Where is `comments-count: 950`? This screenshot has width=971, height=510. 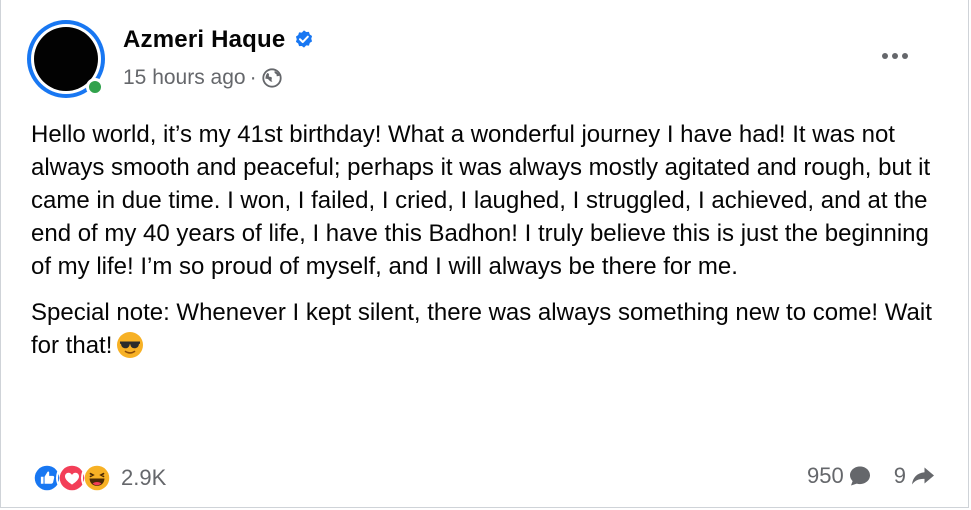 comments-count: 950 is located at coordinates (825, 475).